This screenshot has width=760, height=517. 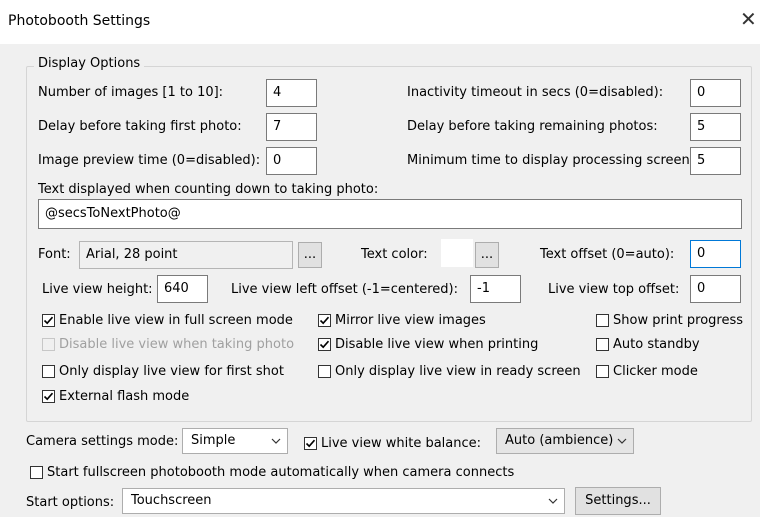 What do you see at coordinates (182, 289) in the screenshot?
I see `lv-height-input: 640` at bounding box center [182, 289].